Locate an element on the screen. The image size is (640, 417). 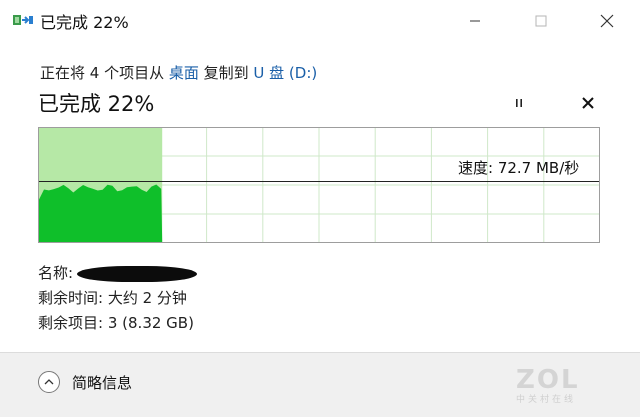
copy-file-icon is located at coordinates (23, 20).